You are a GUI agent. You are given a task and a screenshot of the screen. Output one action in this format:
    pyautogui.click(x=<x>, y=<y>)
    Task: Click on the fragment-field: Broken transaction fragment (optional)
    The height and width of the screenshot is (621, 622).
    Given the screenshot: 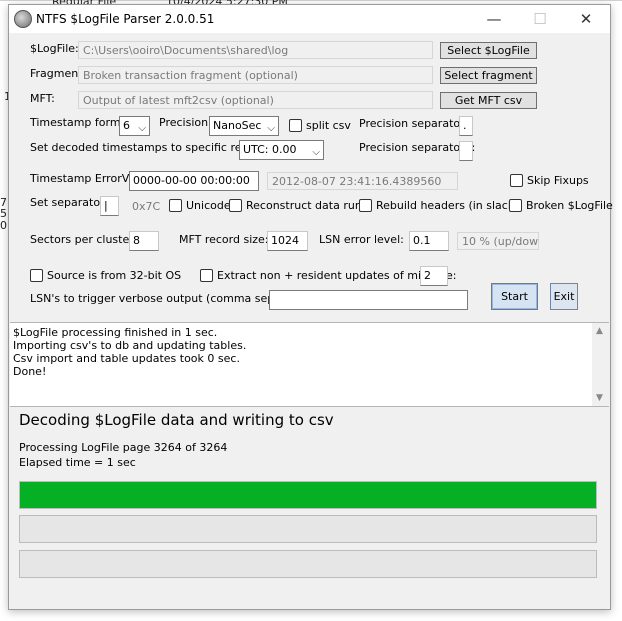 What is the action you would take?
    pyautogui.click(x=255, y=75)
    